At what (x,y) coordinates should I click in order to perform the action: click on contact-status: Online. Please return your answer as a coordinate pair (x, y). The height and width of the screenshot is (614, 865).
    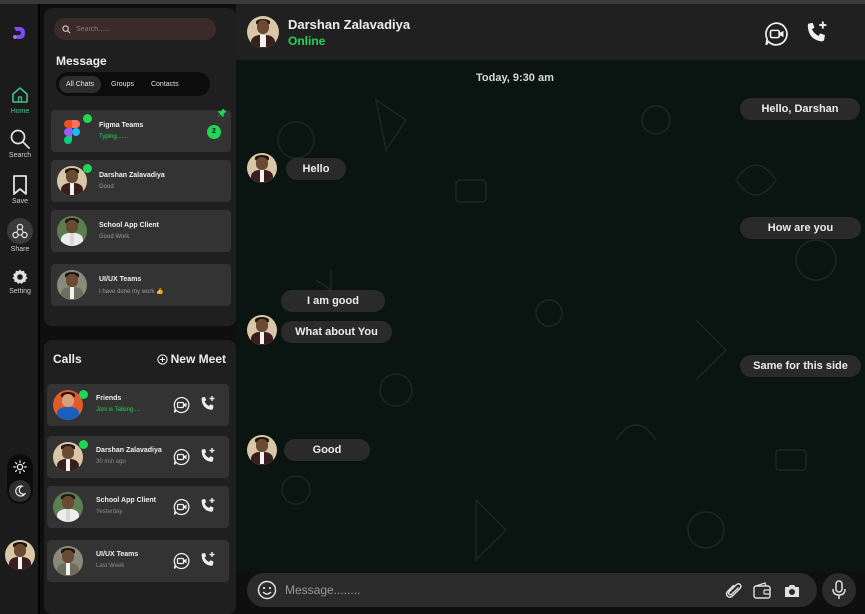
    Looking at the image, I should click on (307, 41).